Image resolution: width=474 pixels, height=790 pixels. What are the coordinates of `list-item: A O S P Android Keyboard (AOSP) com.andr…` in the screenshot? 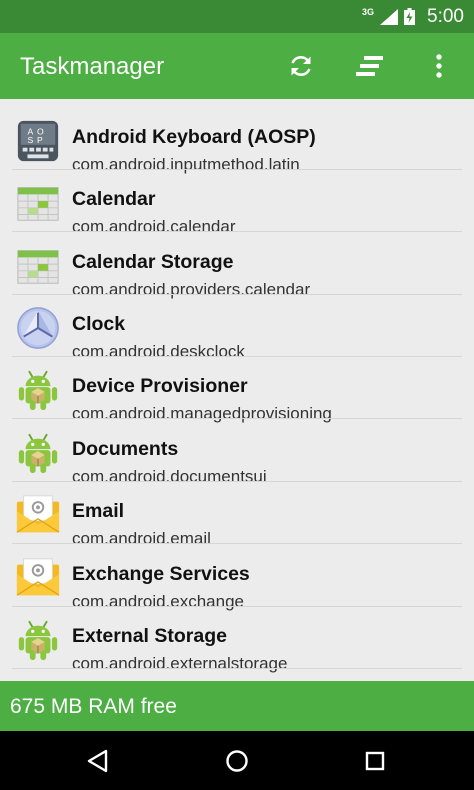 It's located at (237, 141).